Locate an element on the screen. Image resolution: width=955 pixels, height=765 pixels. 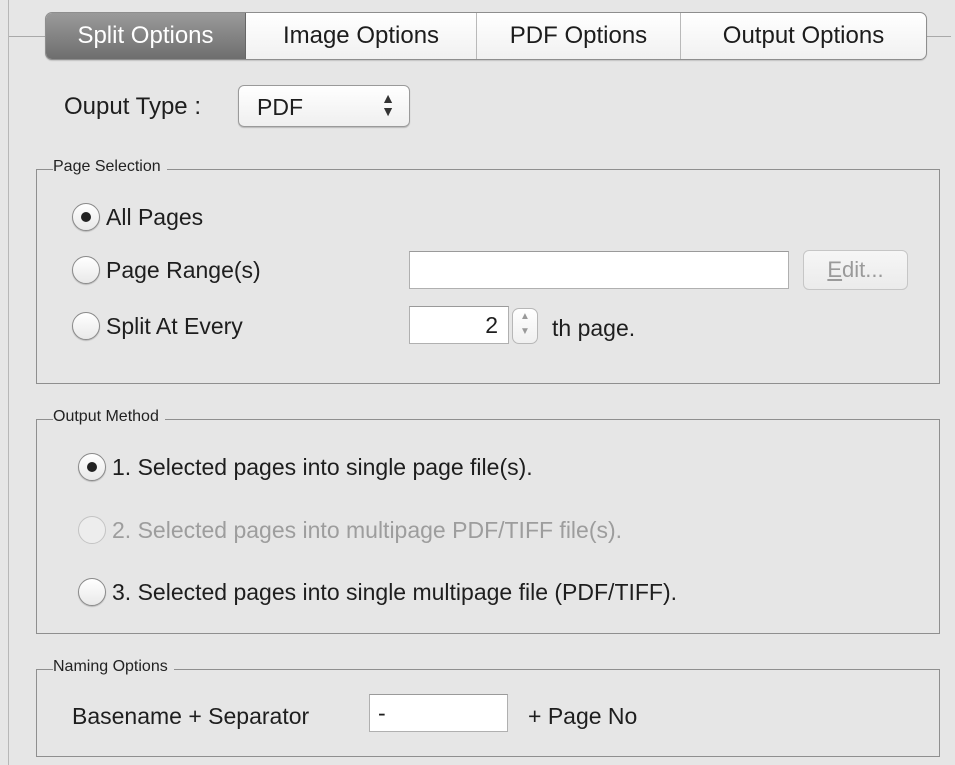
output-type-select: PDF ▲ ▼ is located at coordinates (324, 106).